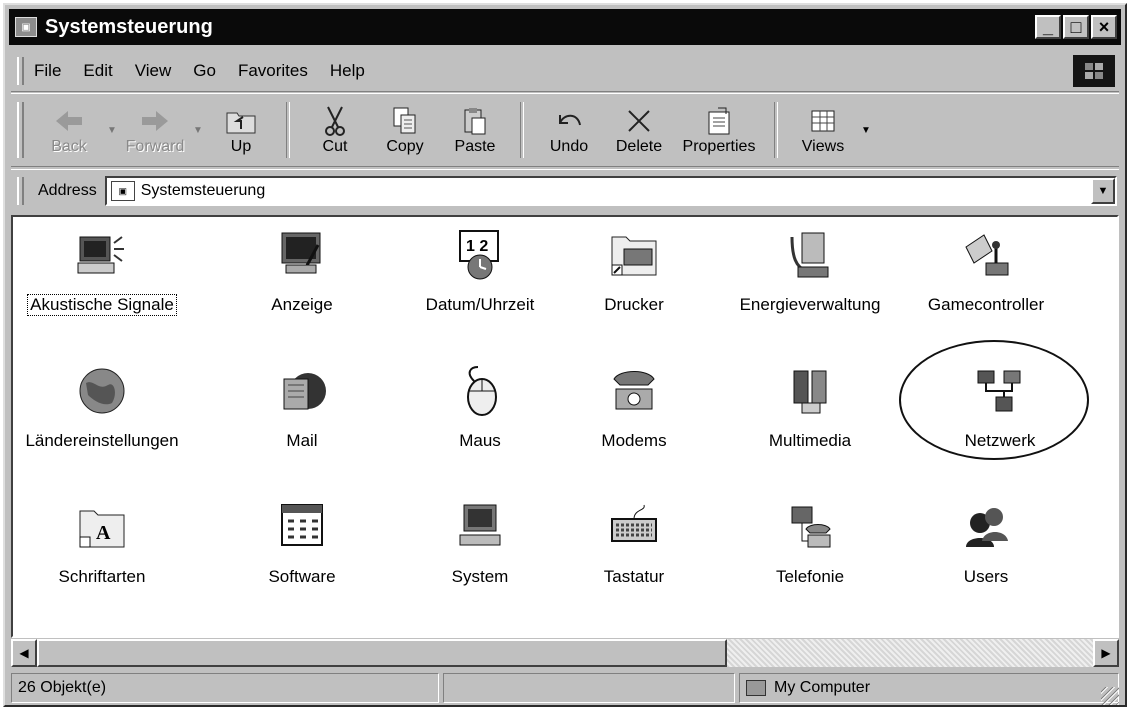  What do you see at coordinates (1104, 27) in the screenshot?
I see `close-button: ×` at bounding box center [1104, 27].